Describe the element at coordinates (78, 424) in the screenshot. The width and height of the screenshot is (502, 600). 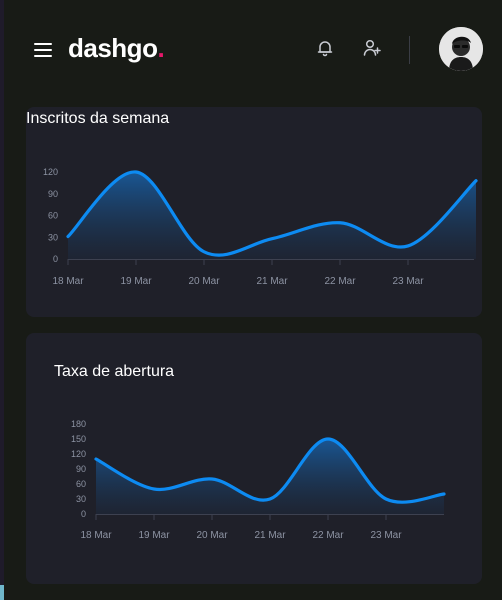
I see `y-tick-label: 180` at that location.